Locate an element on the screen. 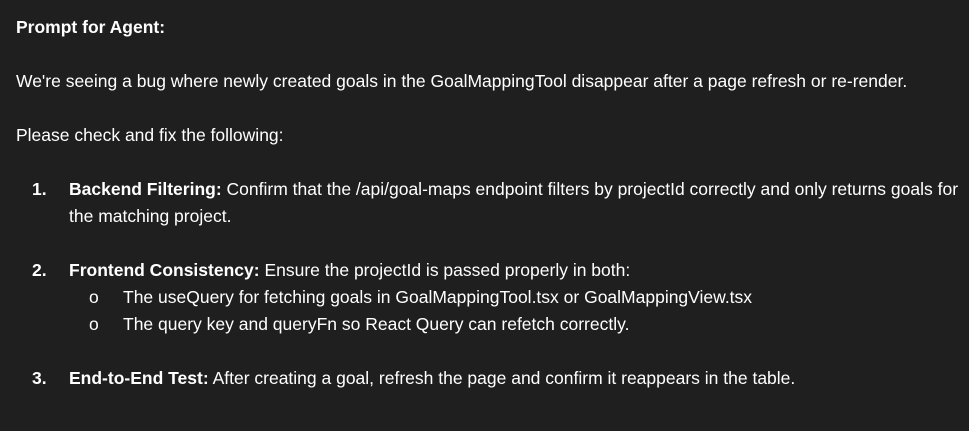  step-number: 1. is located at coordinates (39, 189).